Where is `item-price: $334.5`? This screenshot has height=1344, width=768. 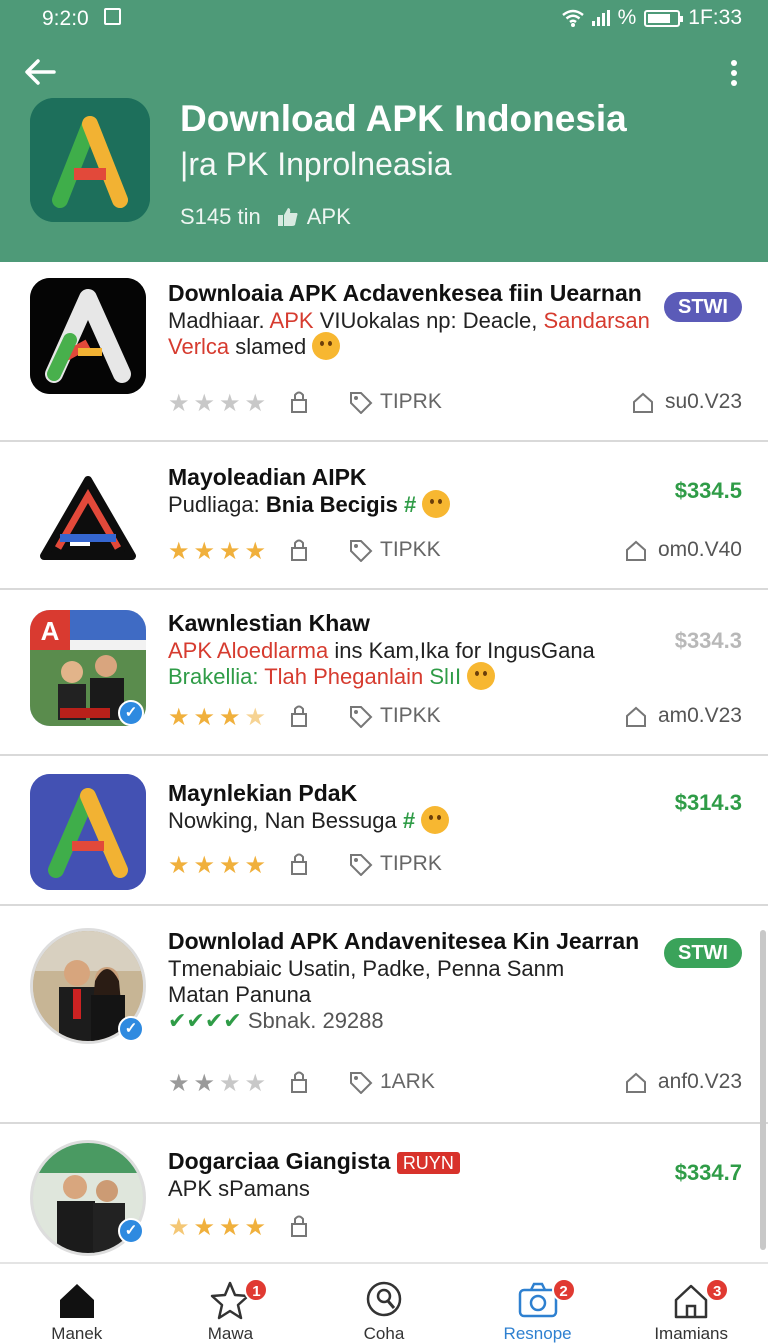
item-price: $334.5 is located at coordinates (708, 490).